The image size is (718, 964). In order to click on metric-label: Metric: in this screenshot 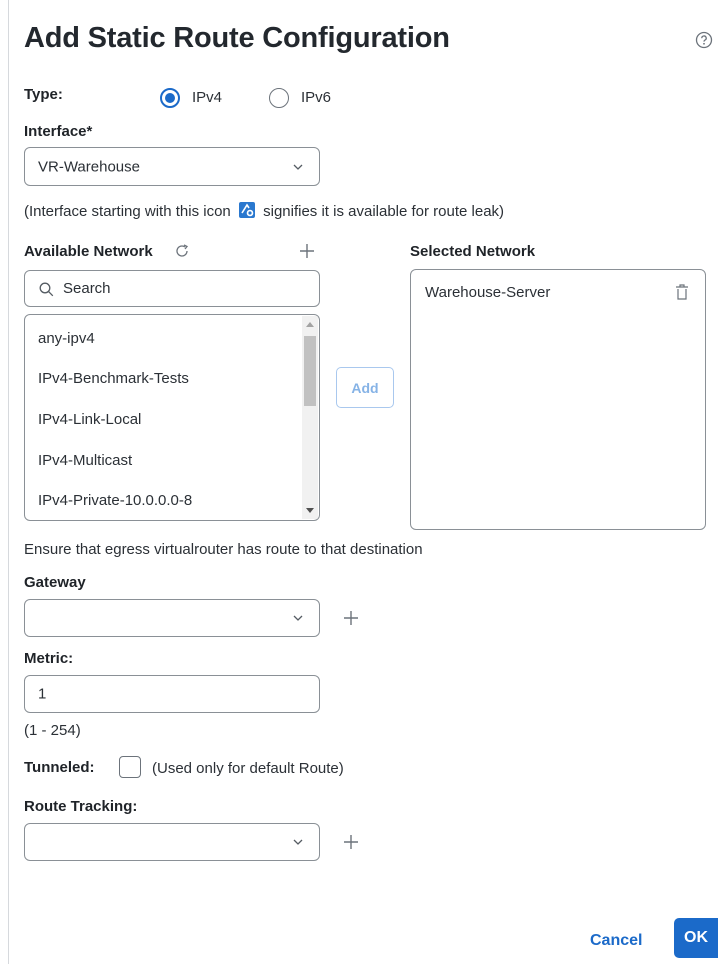, I will do `click(49, 658)`.